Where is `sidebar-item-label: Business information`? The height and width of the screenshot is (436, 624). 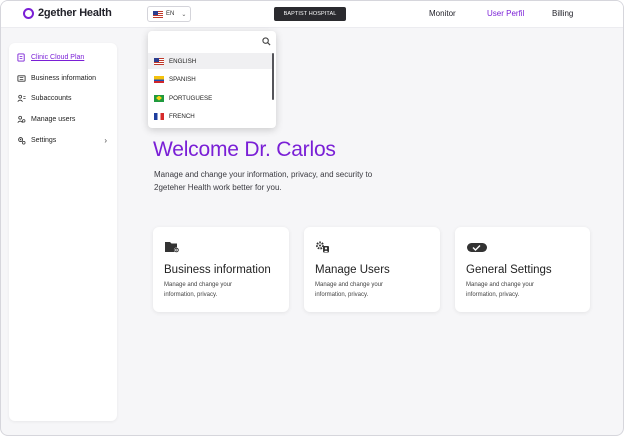 sidebar-item-label: Business information is located at coordinates (63, 78).